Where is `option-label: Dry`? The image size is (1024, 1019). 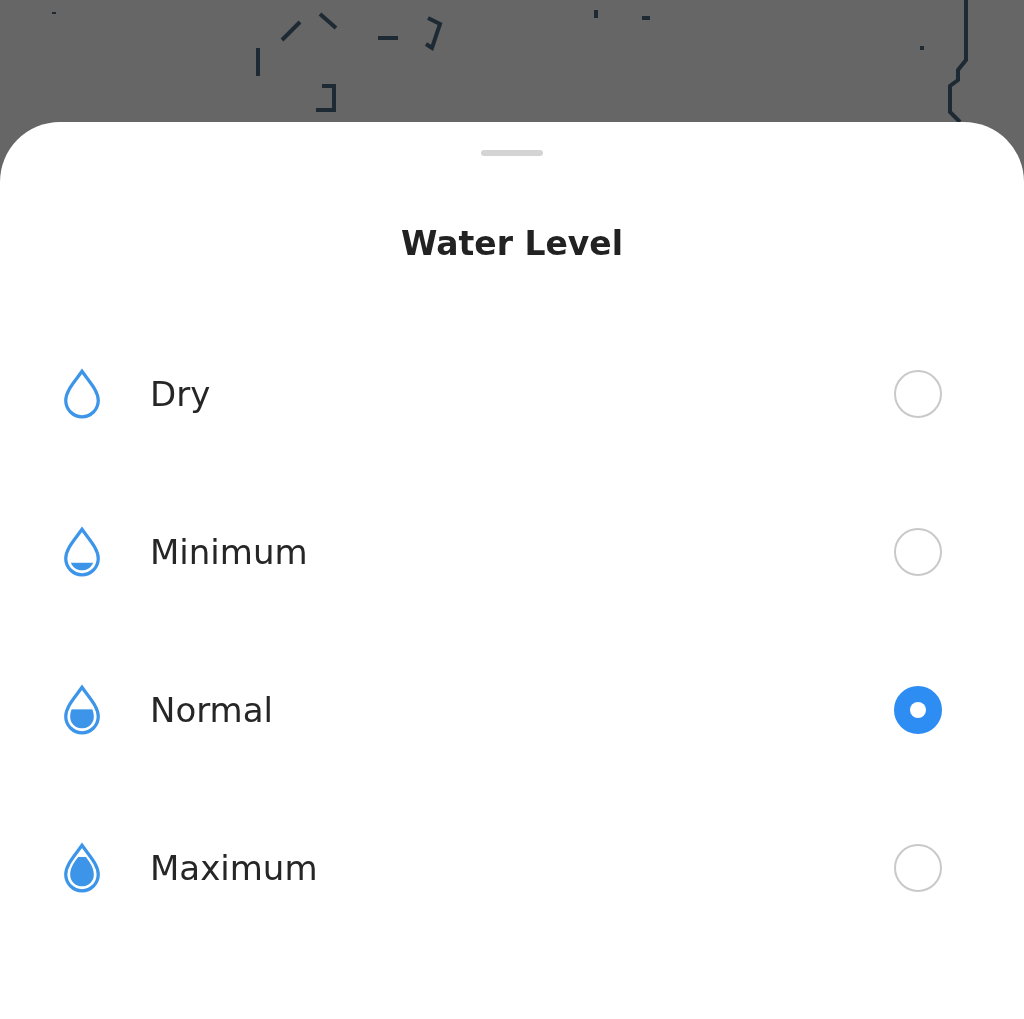
option-label: Dry is located at coordinates (181, 394).